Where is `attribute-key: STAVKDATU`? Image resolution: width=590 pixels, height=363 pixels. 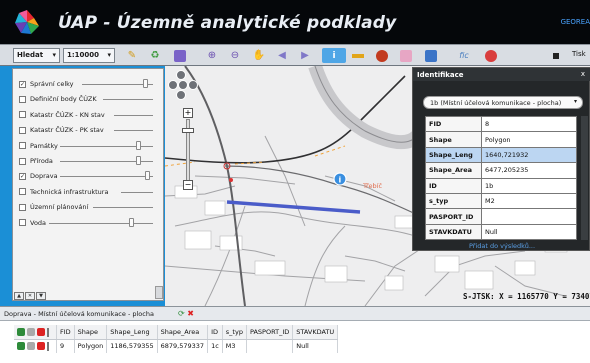 attribute-key: STAVKDATU is located at coordinates (453, 232).